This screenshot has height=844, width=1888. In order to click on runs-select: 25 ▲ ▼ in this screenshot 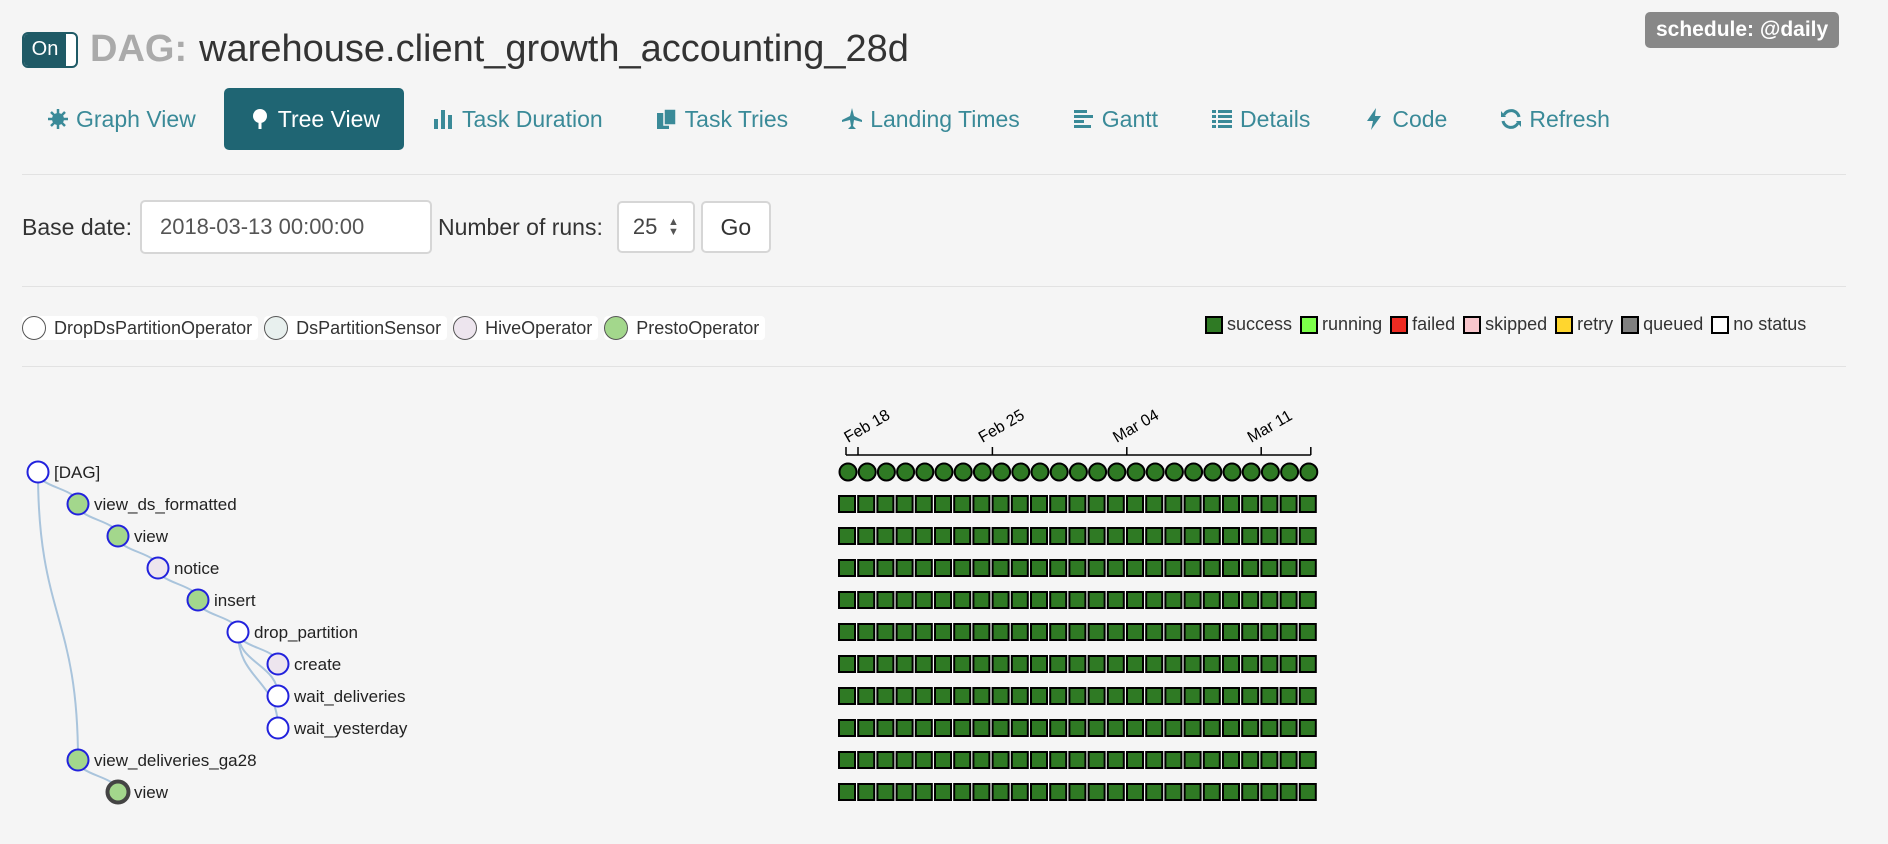, I will do `click(655, 227)`.